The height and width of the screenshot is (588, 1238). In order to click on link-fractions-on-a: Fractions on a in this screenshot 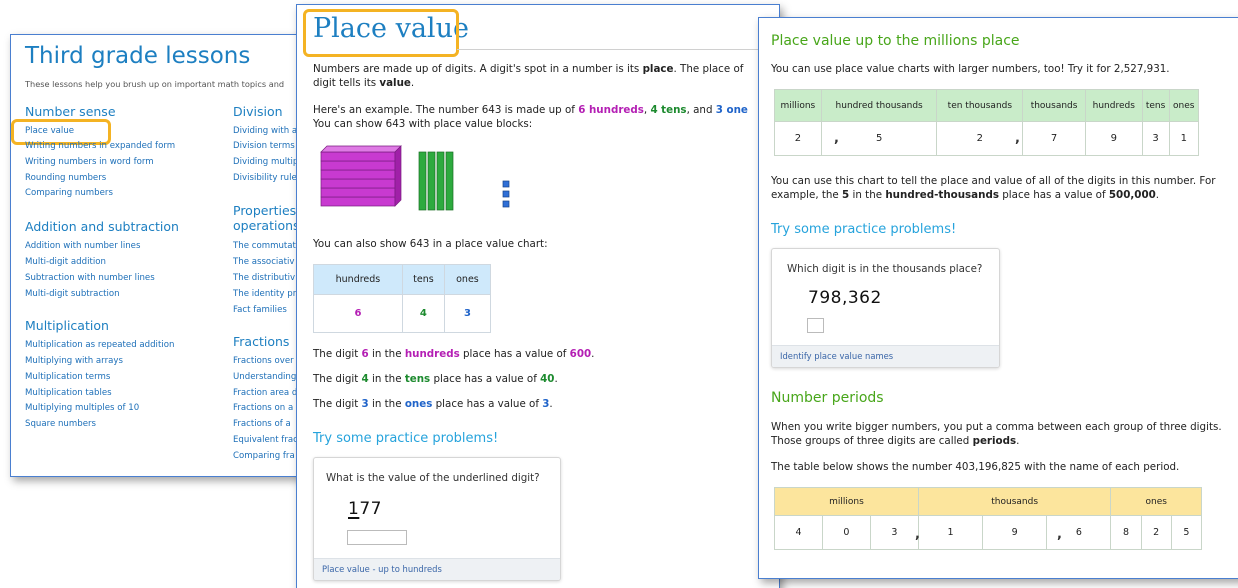, I will do `click(263, 408)`.